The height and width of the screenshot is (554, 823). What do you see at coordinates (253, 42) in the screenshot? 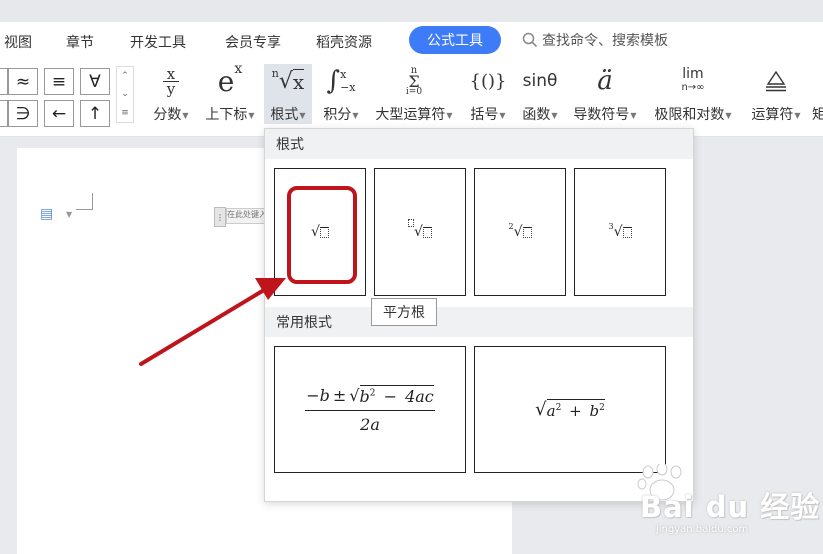
I see `tab-member-exclusive: 会员专享` at bounding box center [253, 42].